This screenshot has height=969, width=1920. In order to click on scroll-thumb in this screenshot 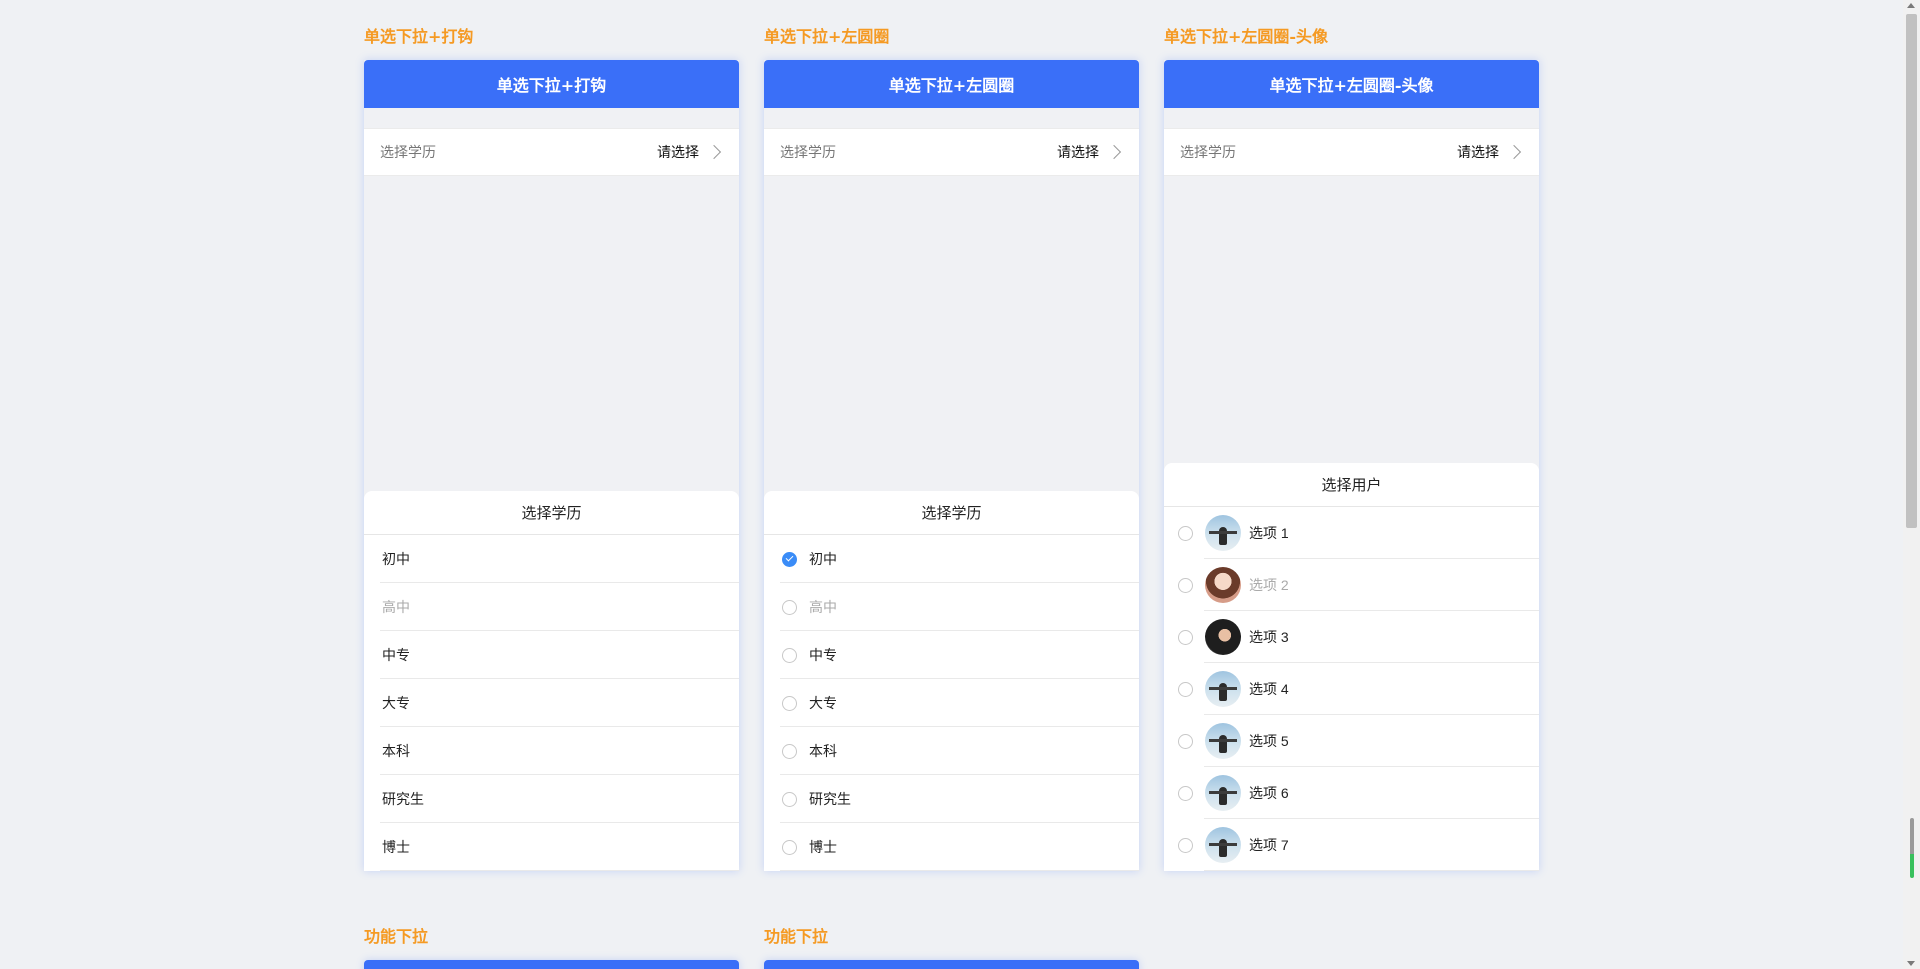, I will do `click(1911, 271)`.